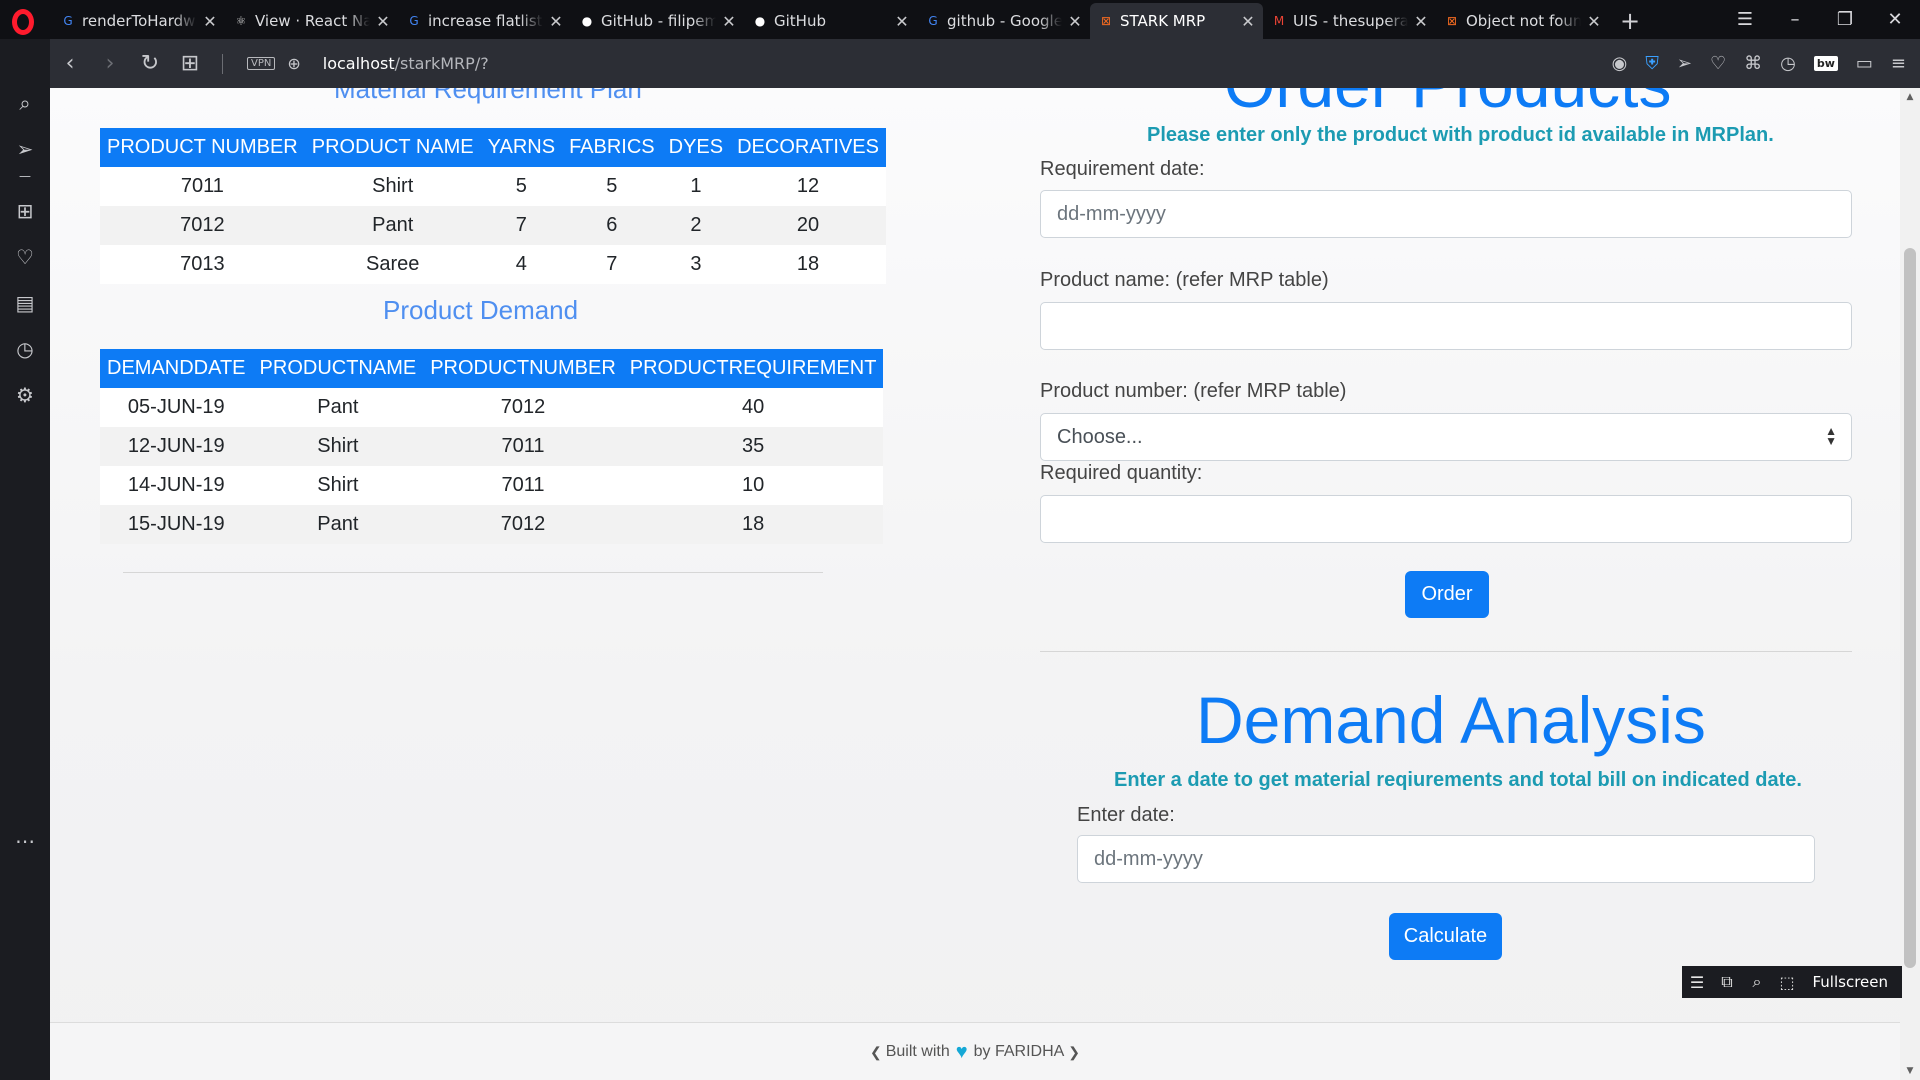 The height and width of the screenshot is (1080, 1920). Describe the element at coordinates (1446, 214) in the screenshot. I see `requirement-date-input: dd-mm-yyyy` at that location.